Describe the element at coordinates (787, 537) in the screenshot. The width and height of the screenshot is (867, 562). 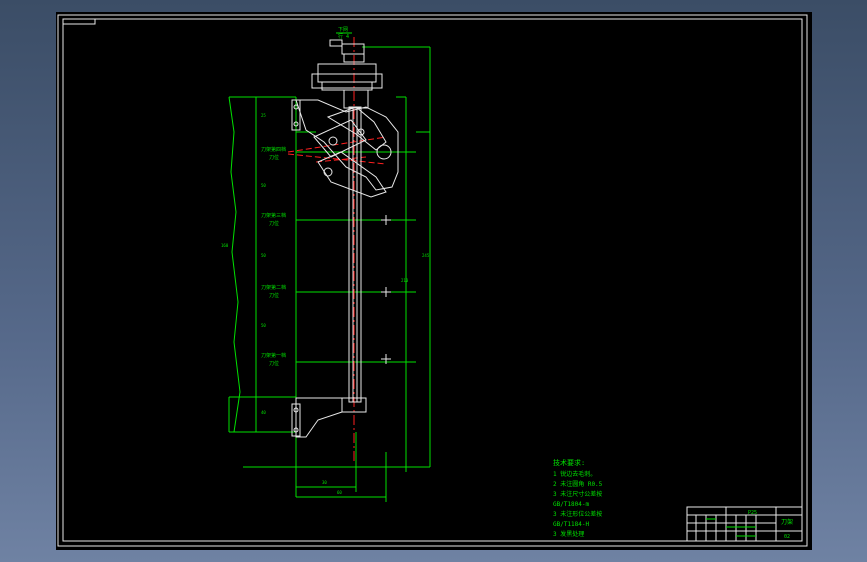
I see `title-block-sheet: 02` at that location.